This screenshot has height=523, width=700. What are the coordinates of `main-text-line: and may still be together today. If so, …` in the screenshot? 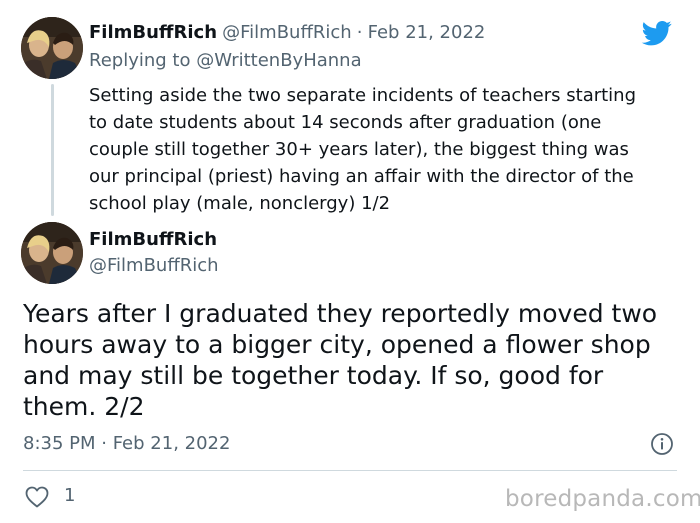 It's located at (313, 375).